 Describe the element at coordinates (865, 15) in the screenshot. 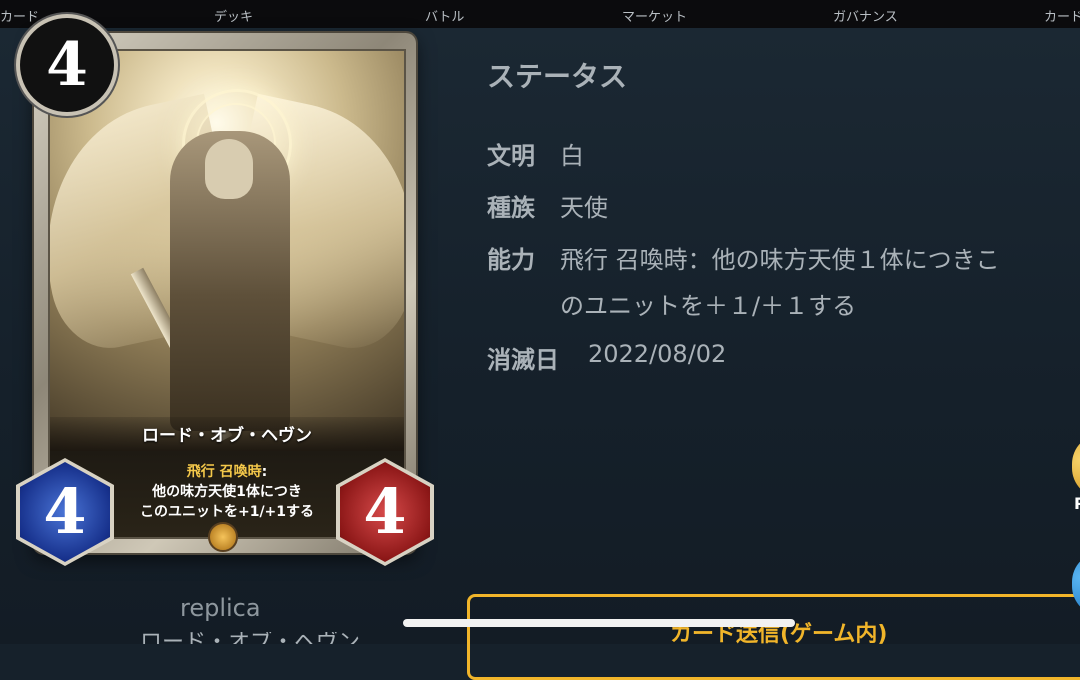

I see `tab-governance: ガバナンス` at that location.